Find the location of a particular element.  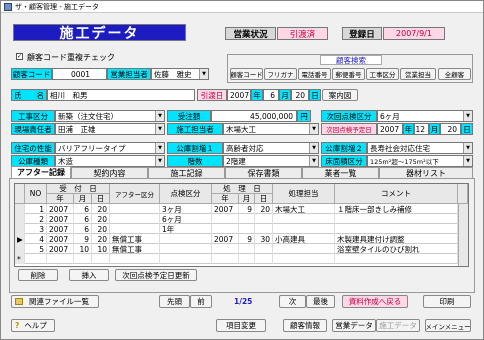

sales-data-button: 営業データ is located at coordinates (354, 325).